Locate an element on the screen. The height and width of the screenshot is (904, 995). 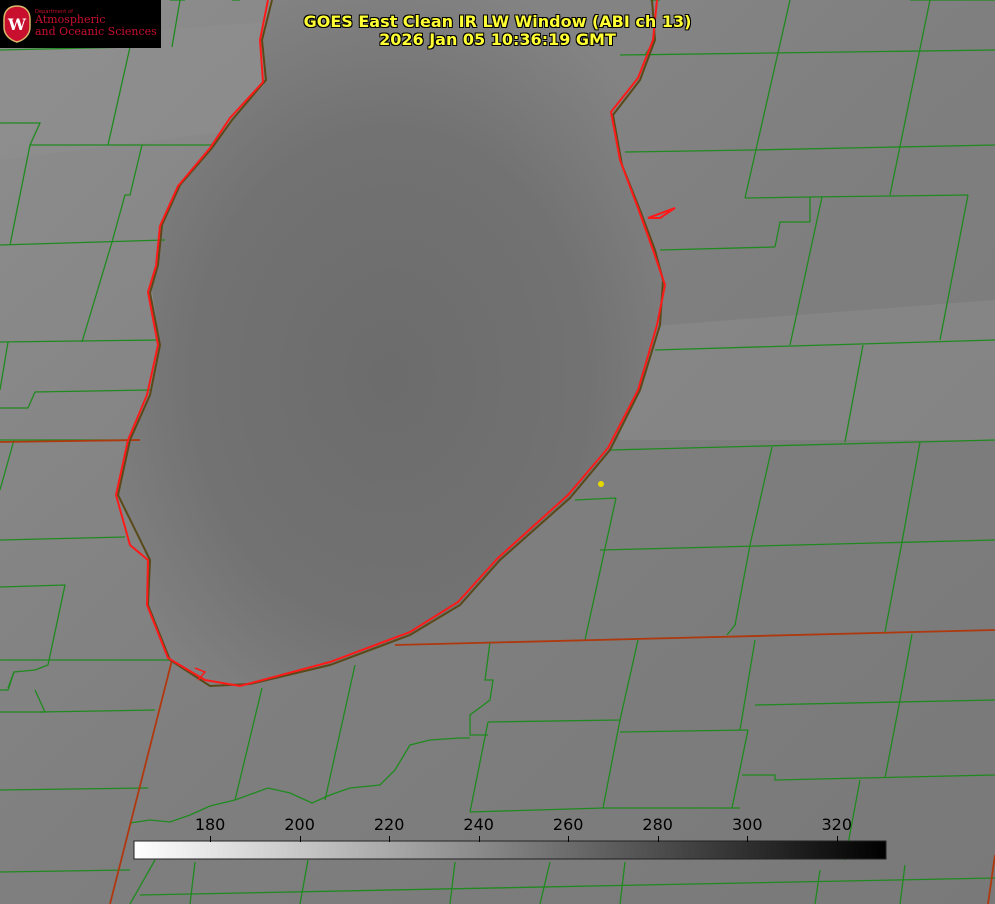
colorbar-tick-label: 320 is located at coordinates (837, 824).